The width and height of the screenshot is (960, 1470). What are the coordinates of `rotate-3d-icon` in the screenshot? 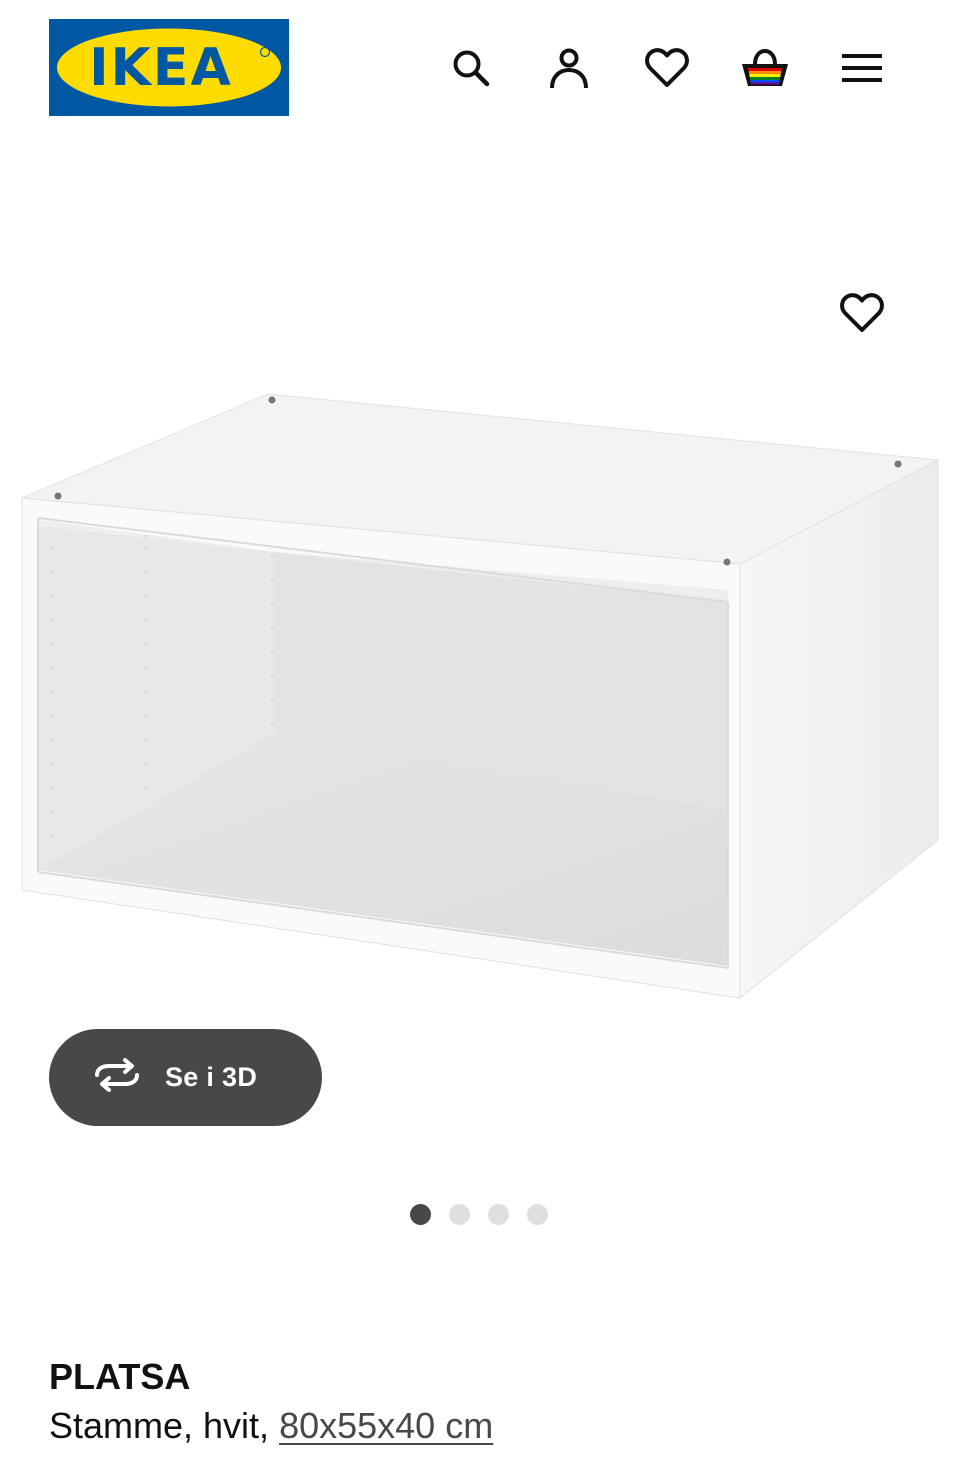 It's located at (117, 1077).